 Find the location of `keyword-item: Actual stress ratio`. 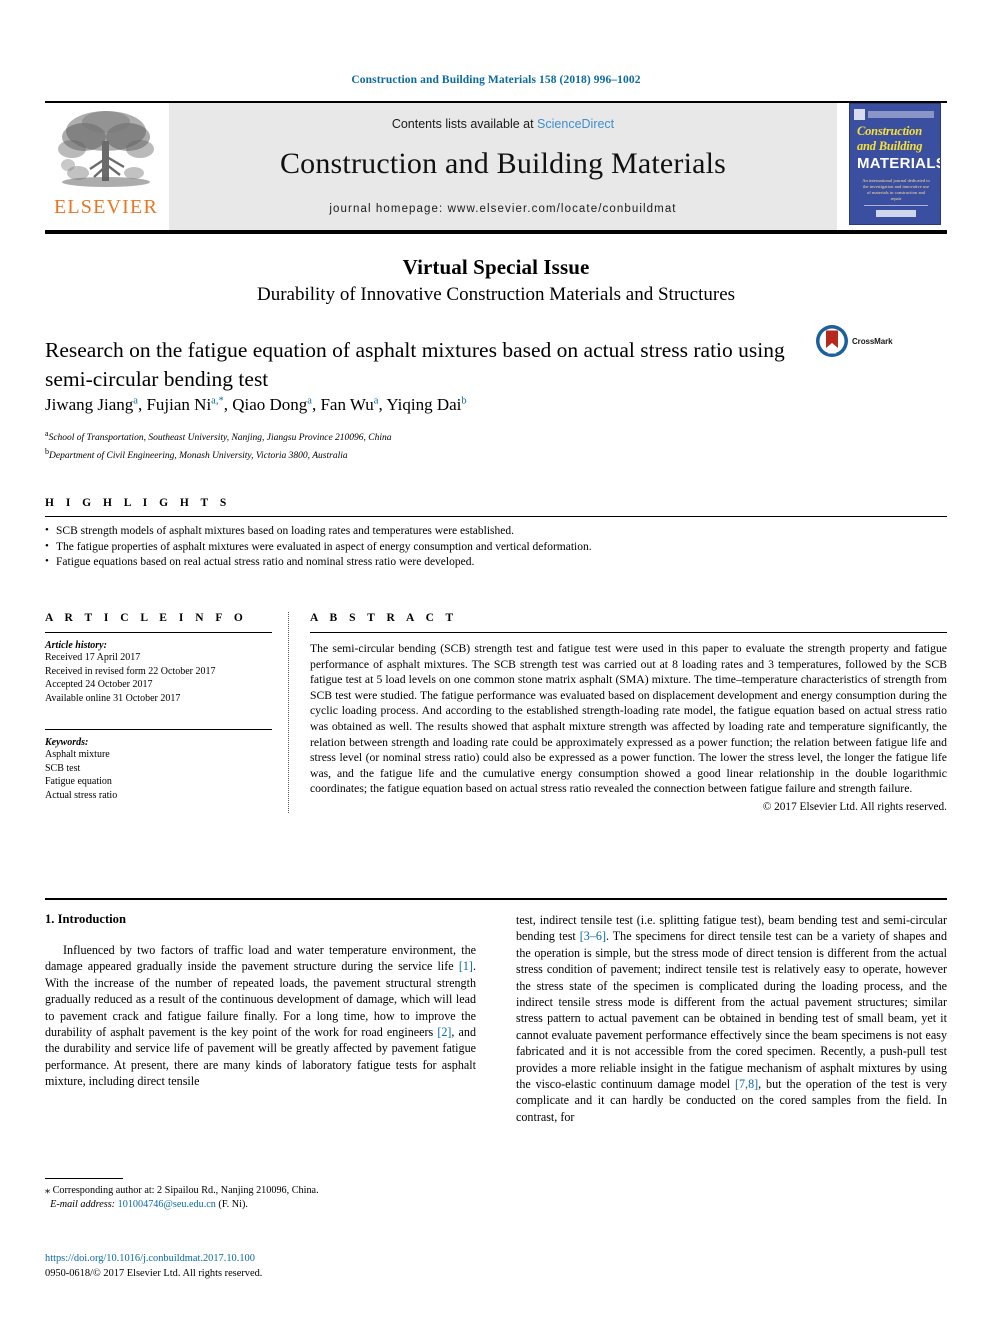

keyword-item: Actual stress ratio is located at coordinates (81, 795).